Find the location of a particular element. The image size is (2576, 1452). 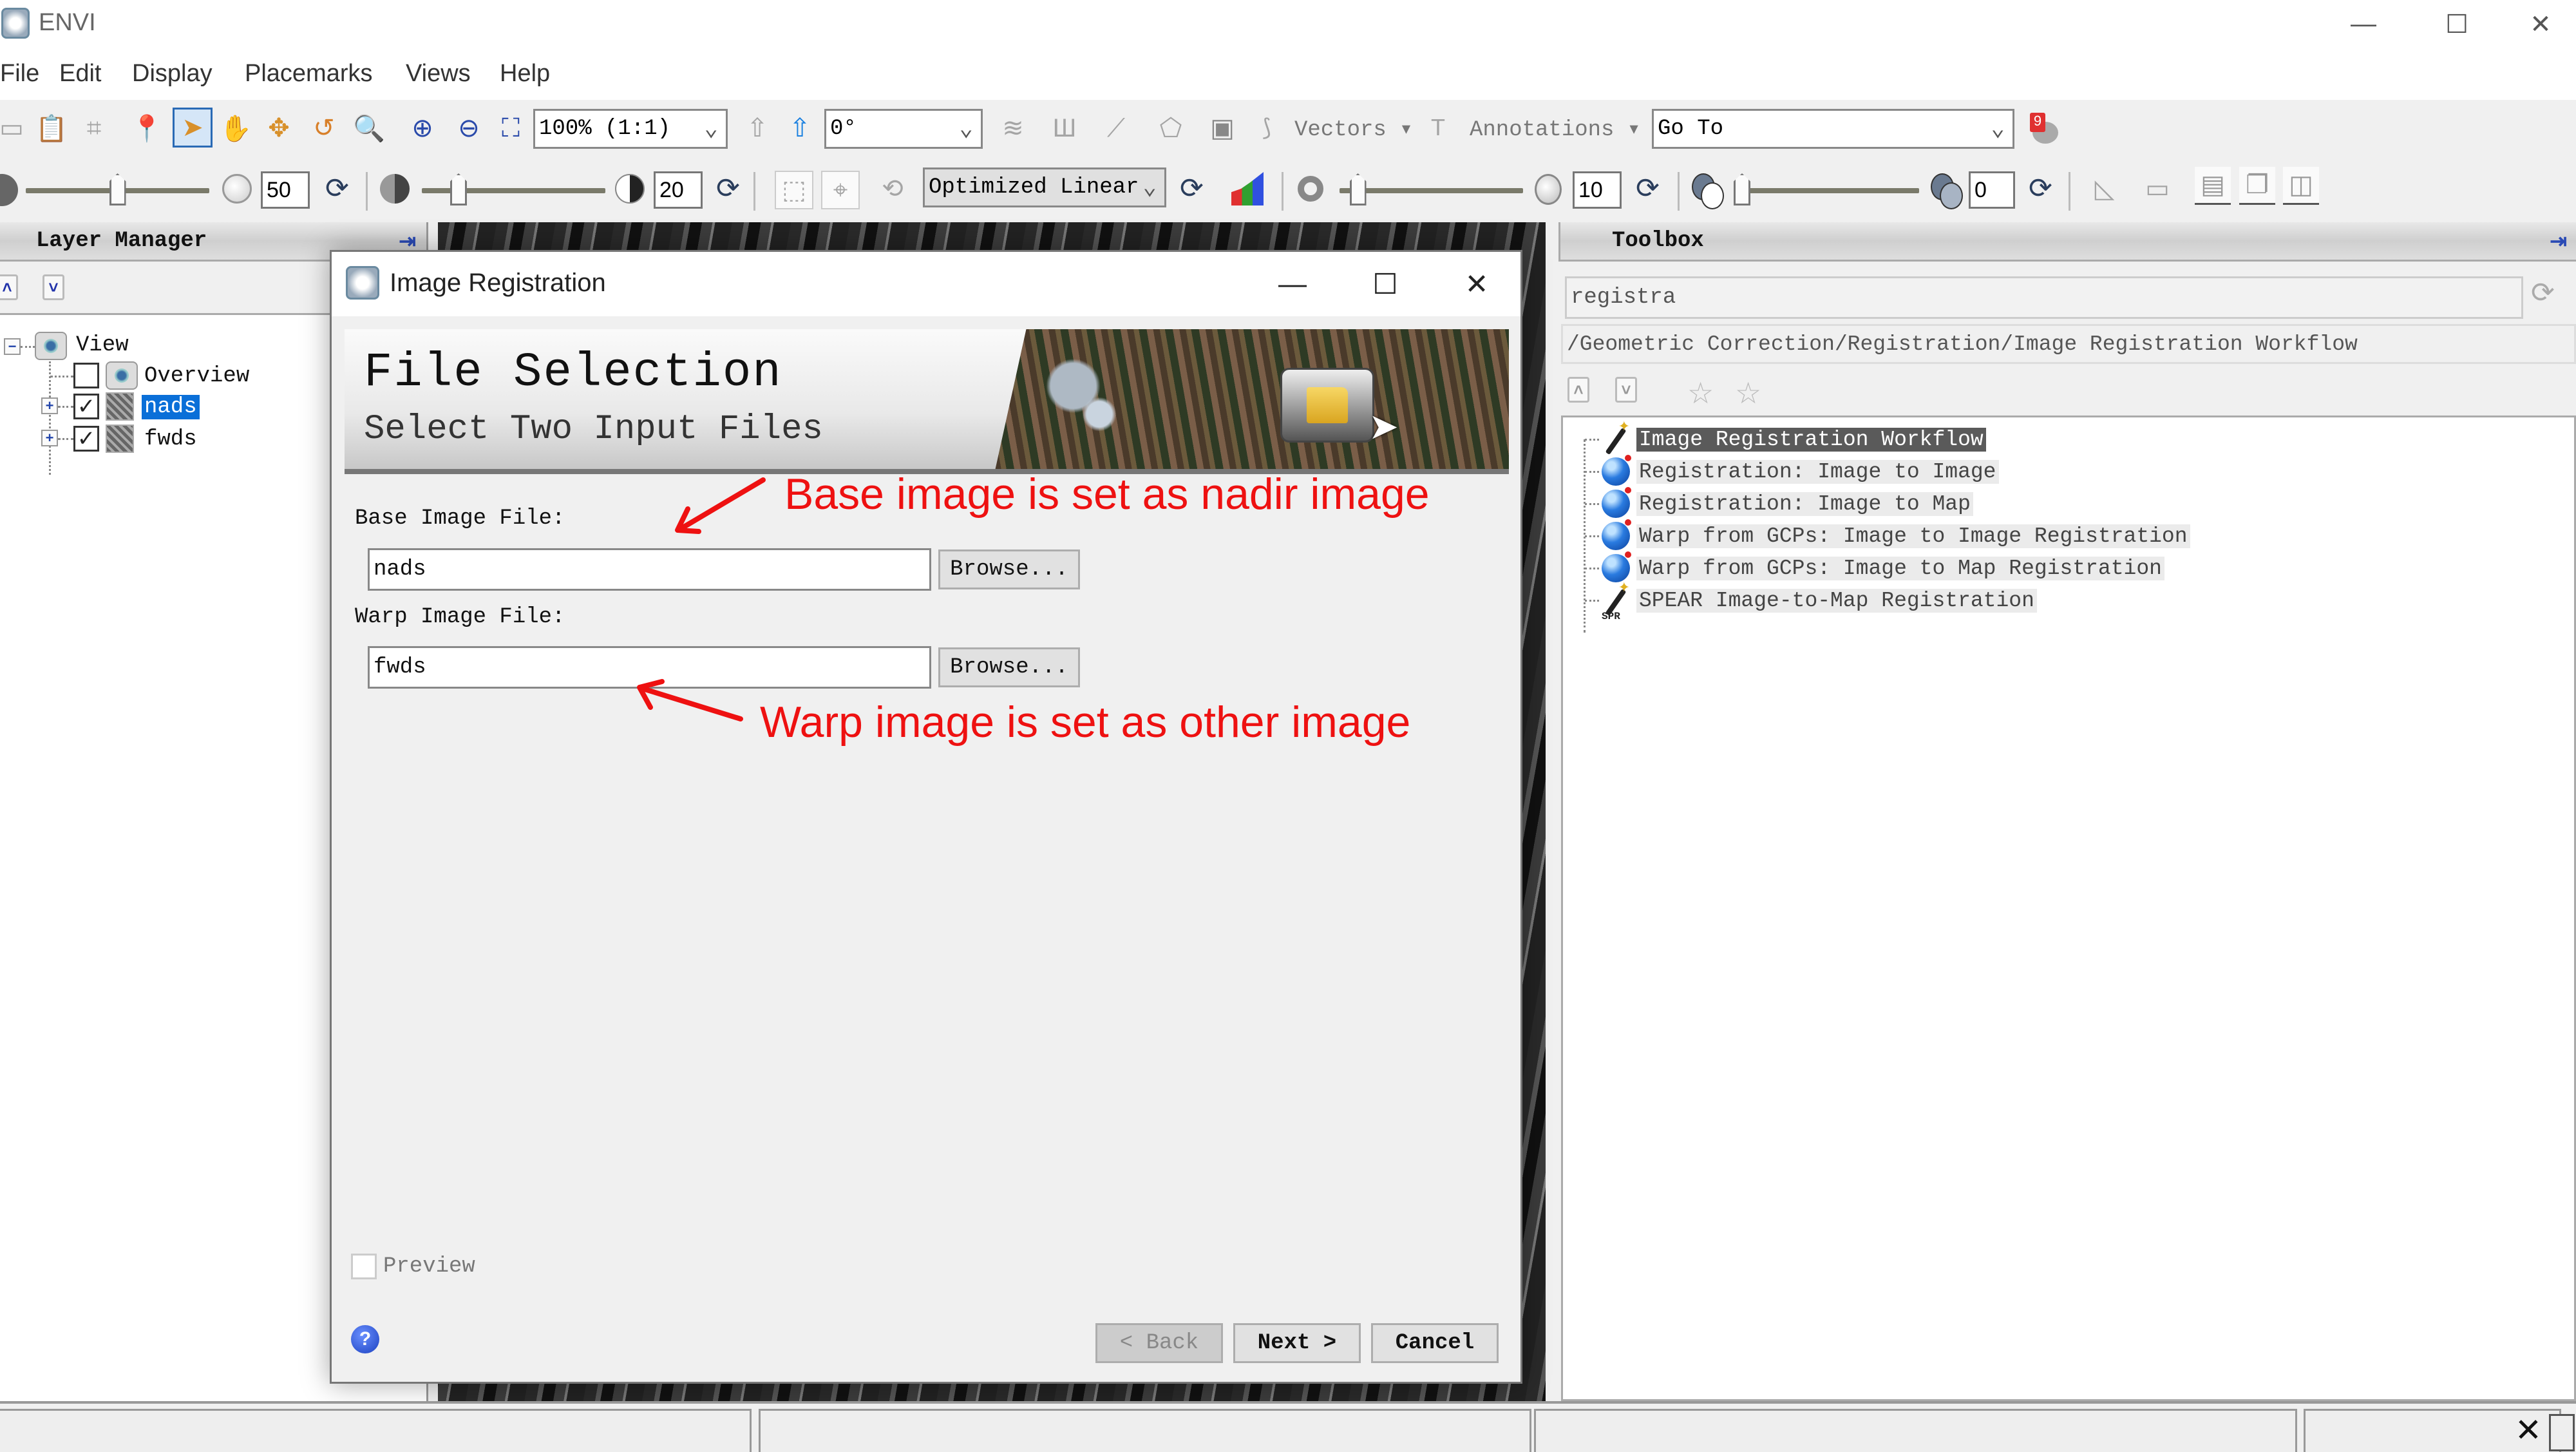

status-resize-grip-icon is located at coordinates (2562, 1432).